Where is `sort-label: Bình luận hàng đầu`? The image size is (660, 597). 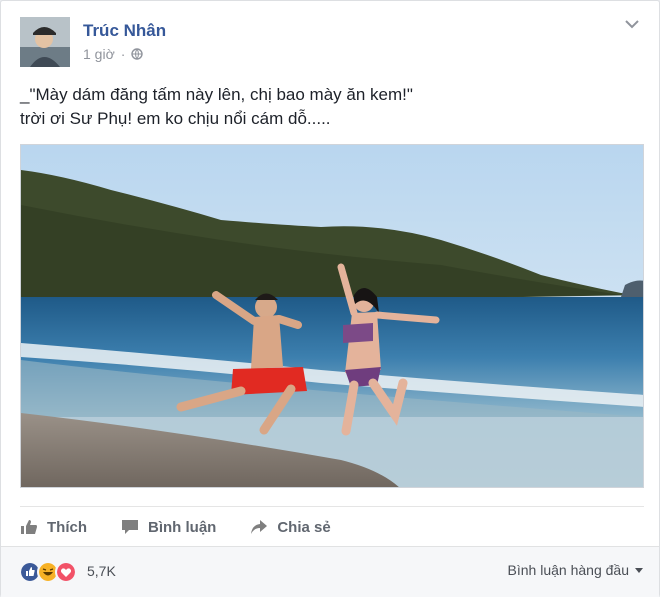 sort-label: Bình luận hàng đầu is located at coordinates (568, 570).